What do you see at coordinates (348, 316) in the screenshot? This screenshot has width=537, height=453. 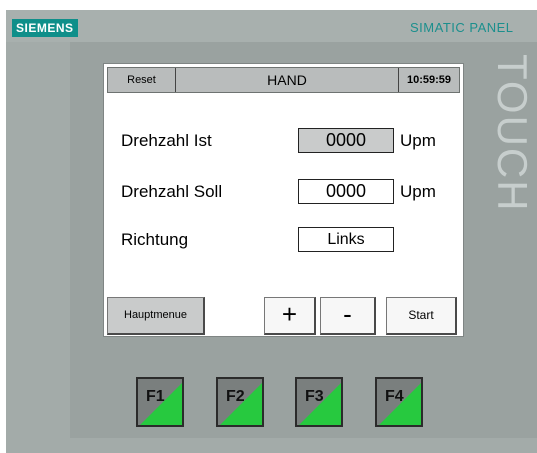 I see `minus-button: -` at bounding box center [348, 316].